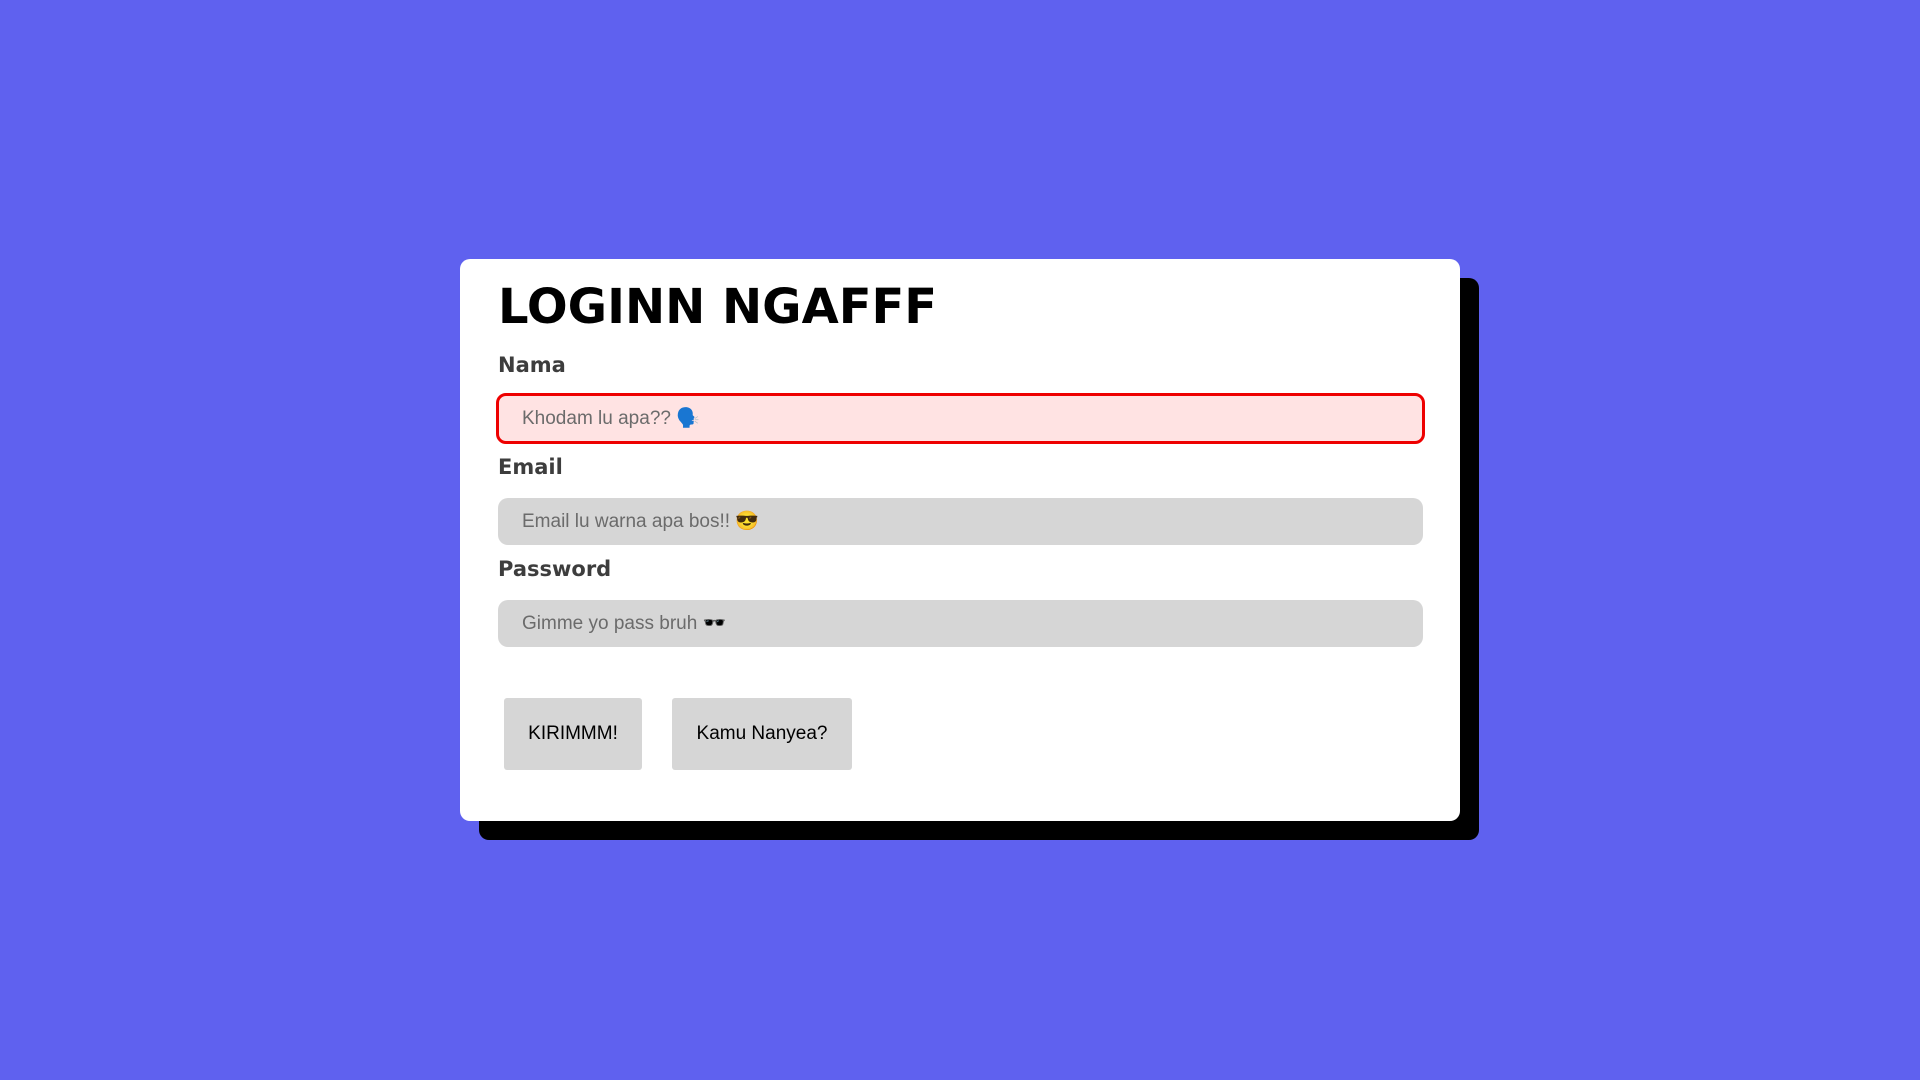  I want to click on password-input, so click(960, 623).